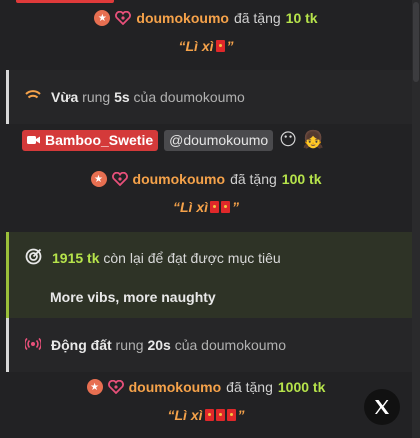 The width and height of the screenshot is (420, 438). What do you see at coordinates (313, 139) in the screenshot?
I see `emoji-girl: 👧` at bounding box center [313, 139].